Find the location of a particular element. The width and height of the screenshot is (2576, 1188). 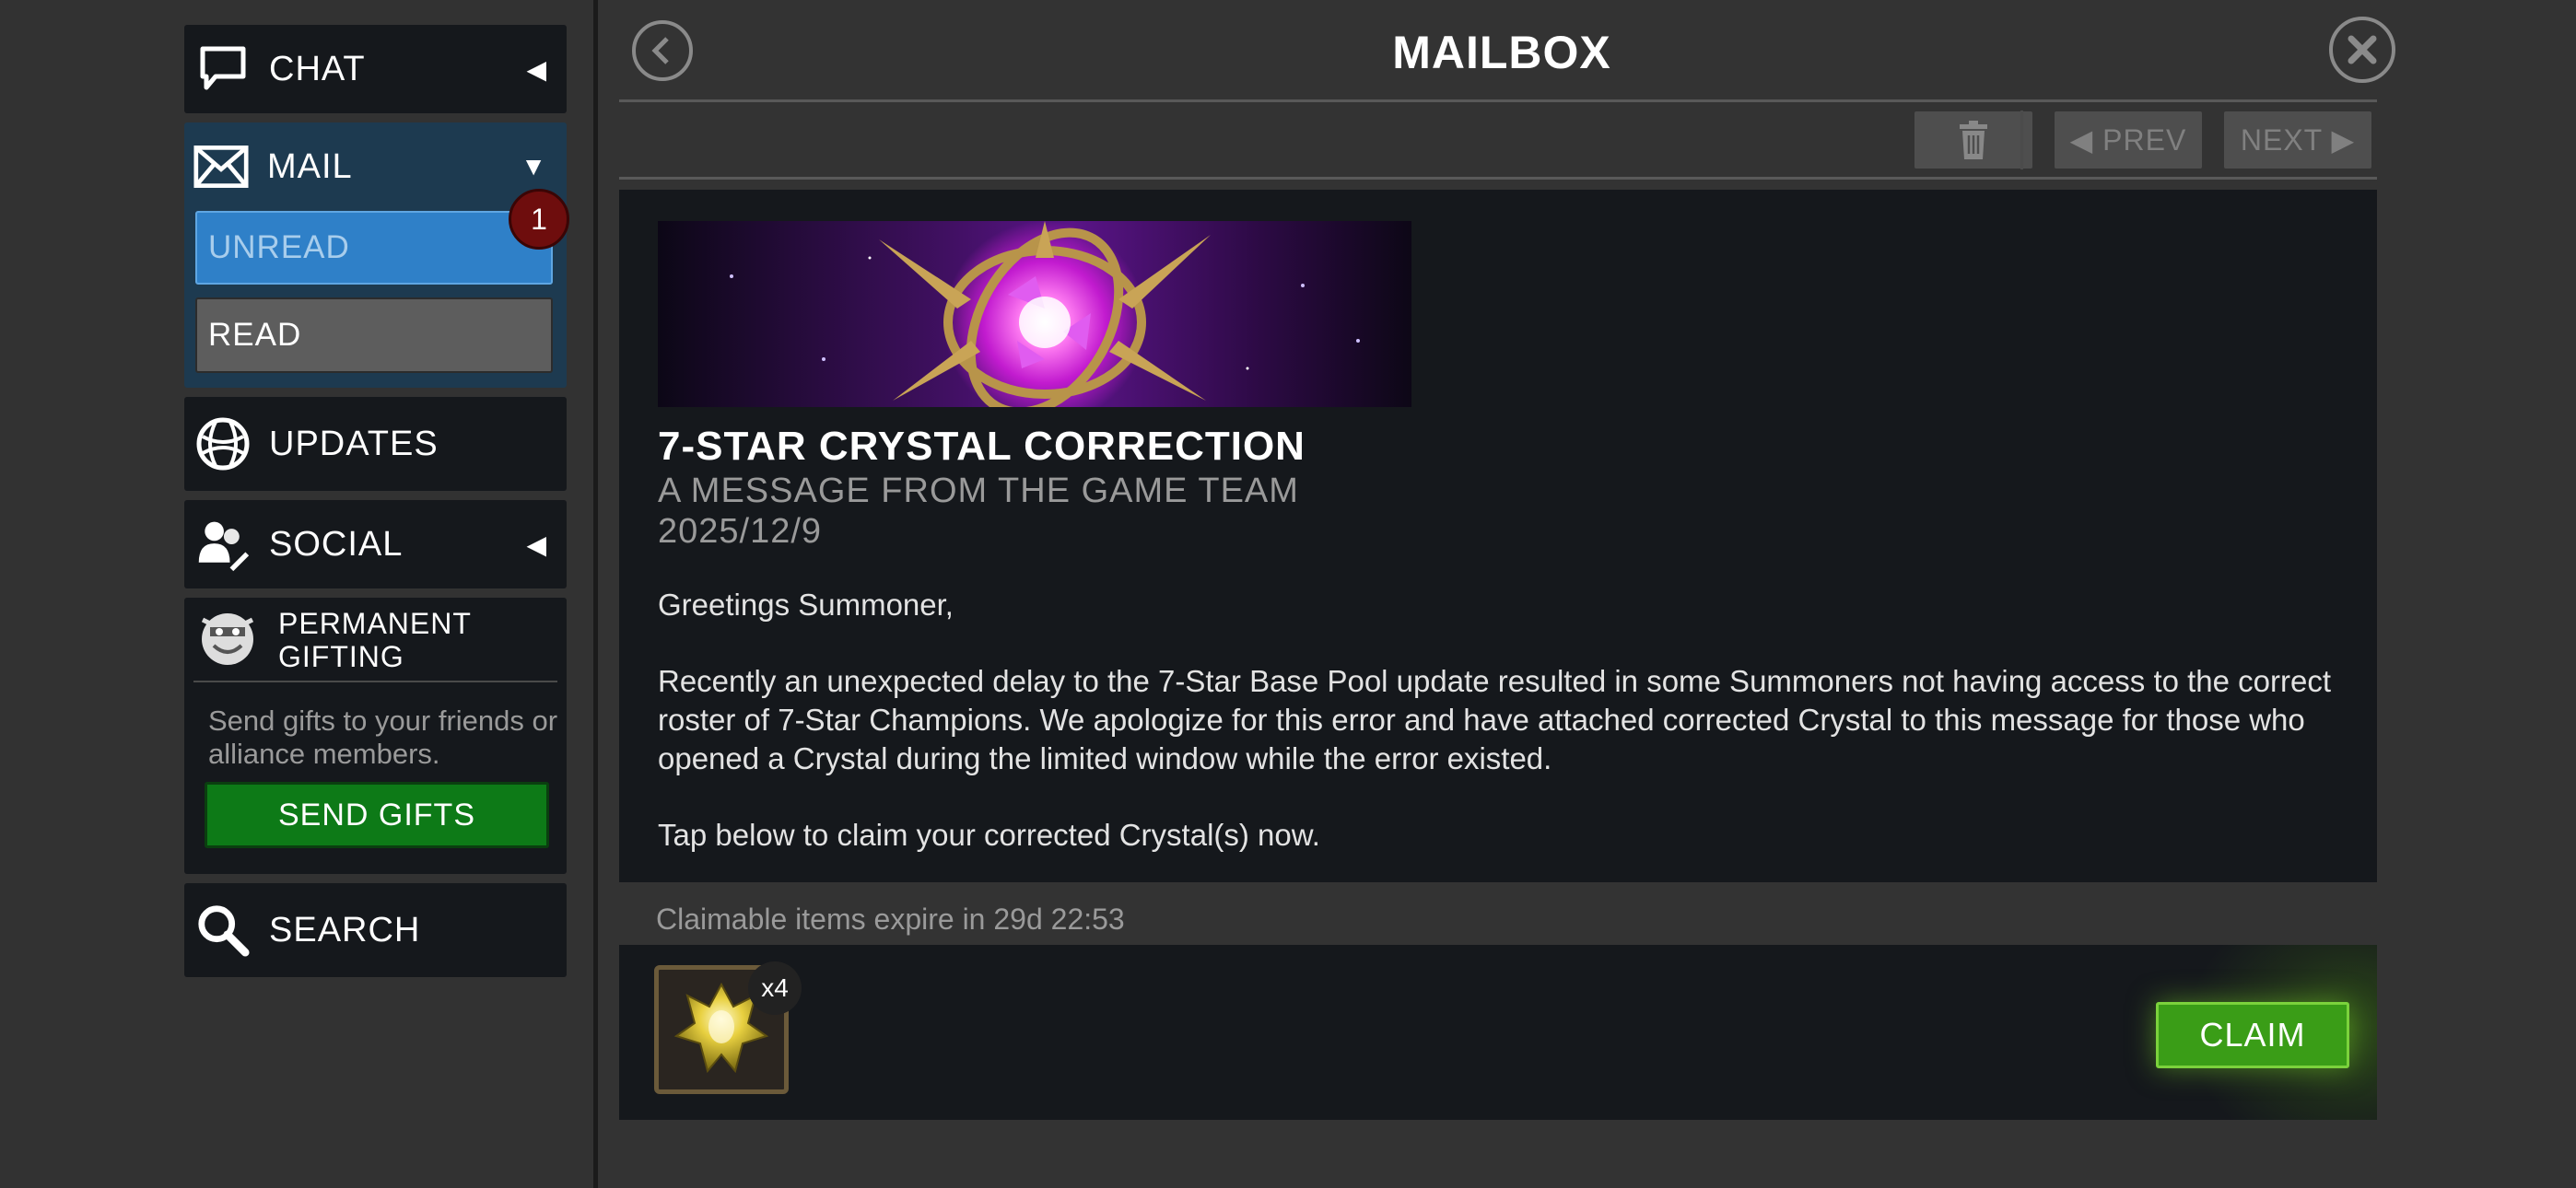

sidebar-item-label: MAIL is located at coordinates (310, 166).